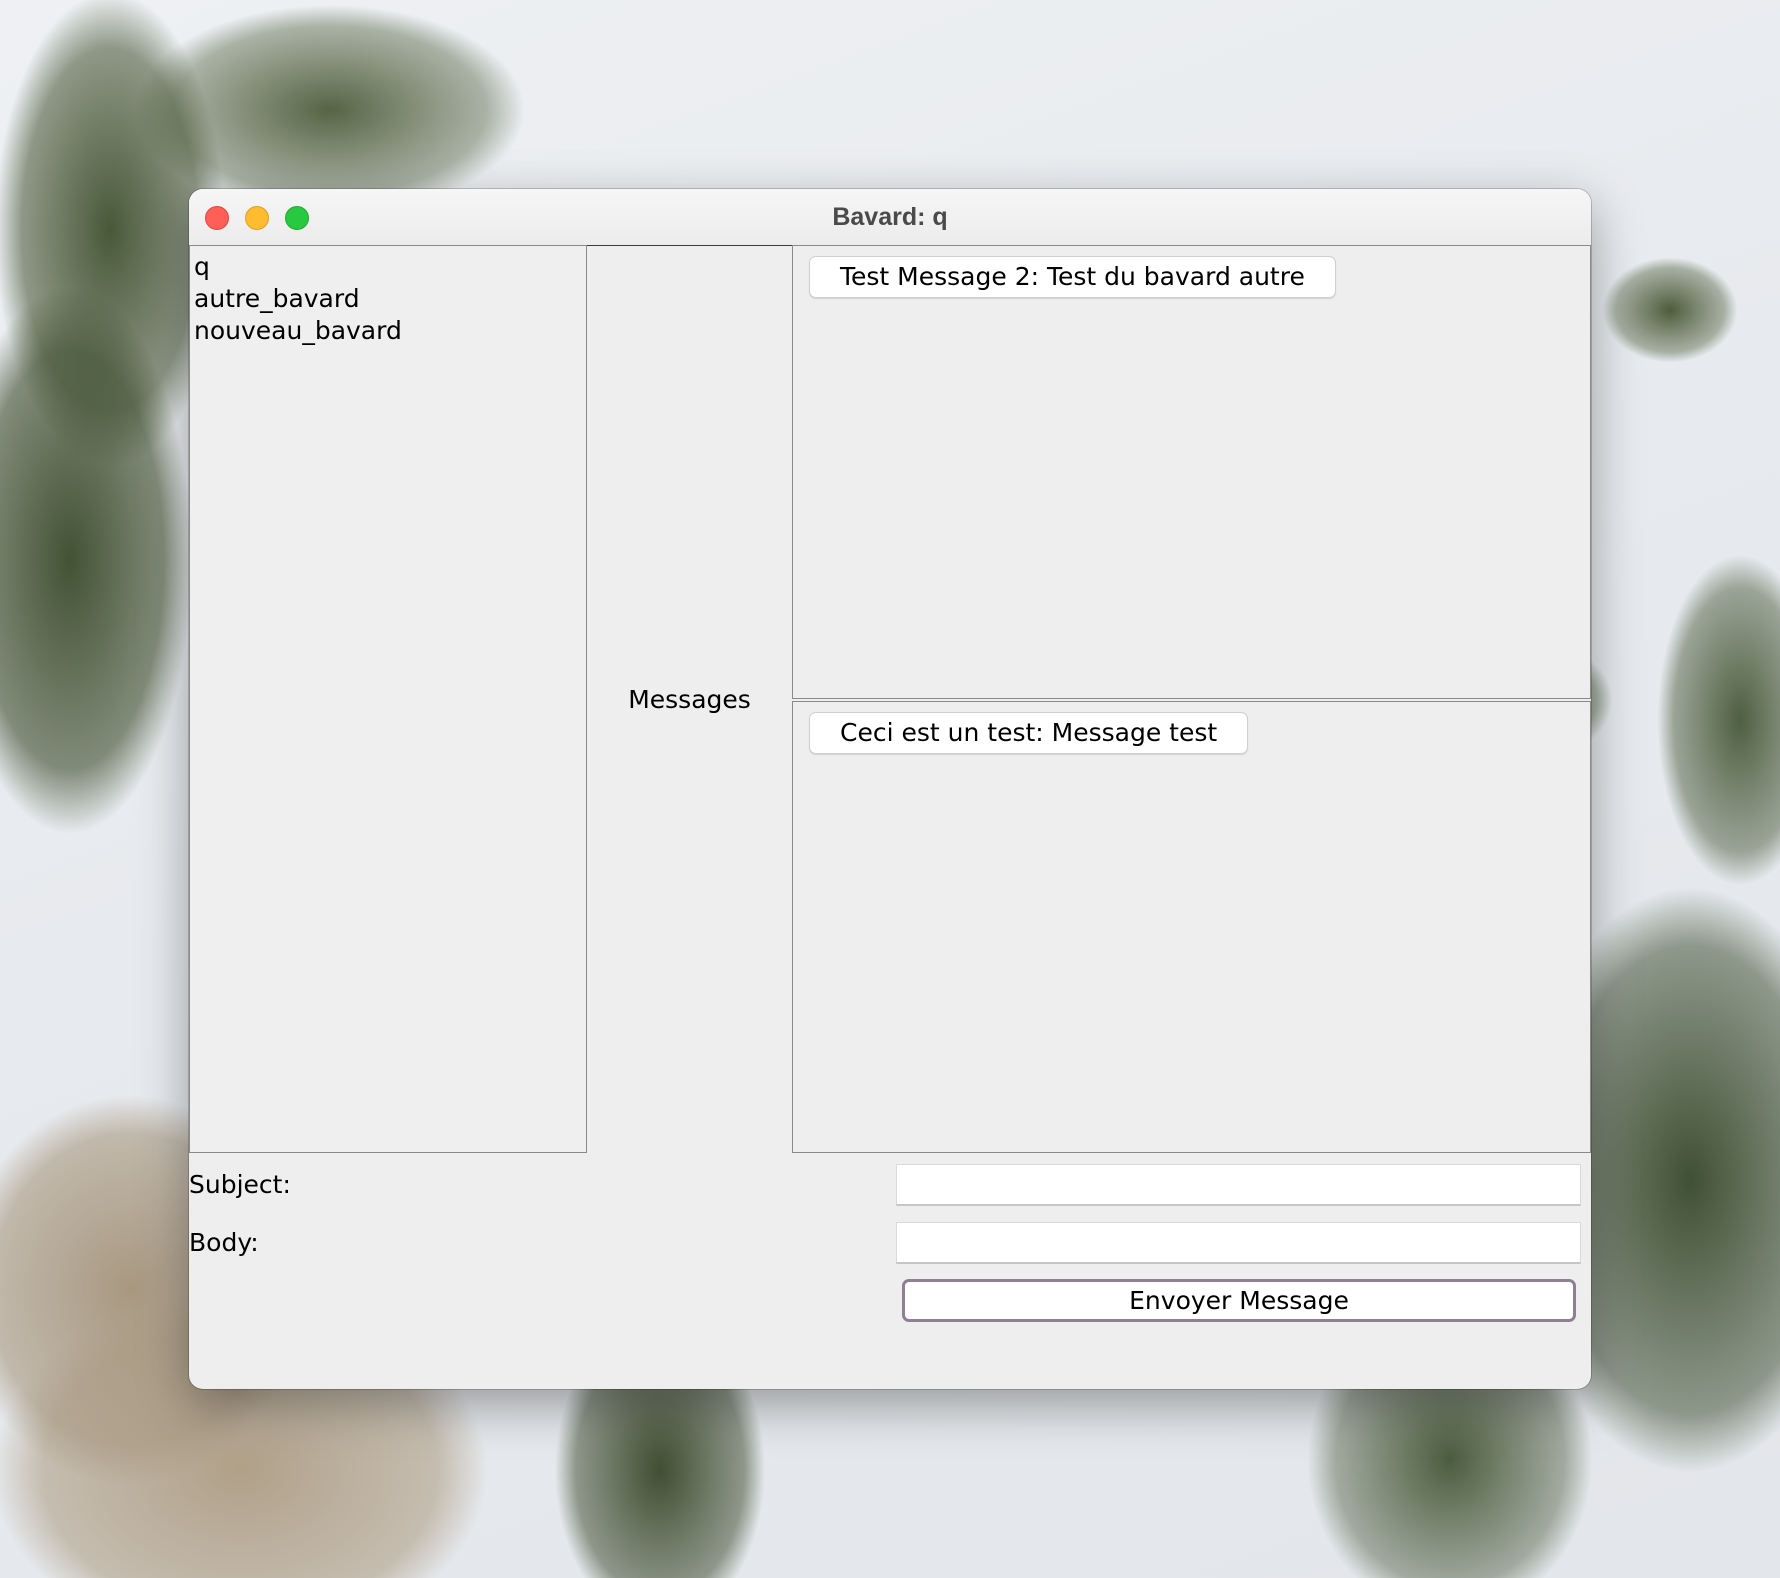  I want to click on body-input, so click(1238, 1243).